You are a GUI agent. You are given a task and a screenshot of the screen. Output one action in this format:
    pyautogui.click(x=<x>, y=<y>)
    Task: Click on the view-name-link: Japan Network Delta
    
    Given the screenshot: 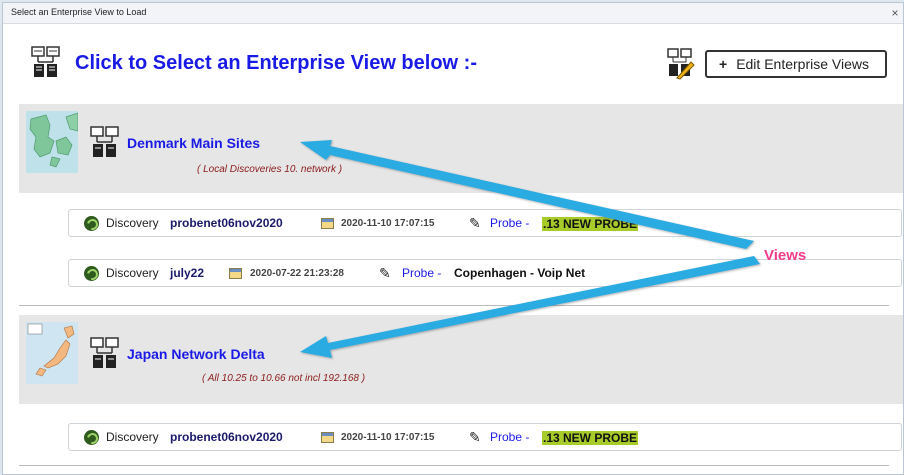 What is the action you would take?
    pyautogui.click(x=196, y=354)
    